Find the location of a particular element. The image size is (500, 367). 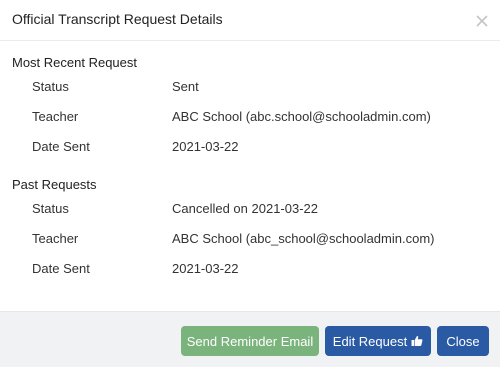

modal-header: Official Transcript Request Details is located at coordinates (250, 20).